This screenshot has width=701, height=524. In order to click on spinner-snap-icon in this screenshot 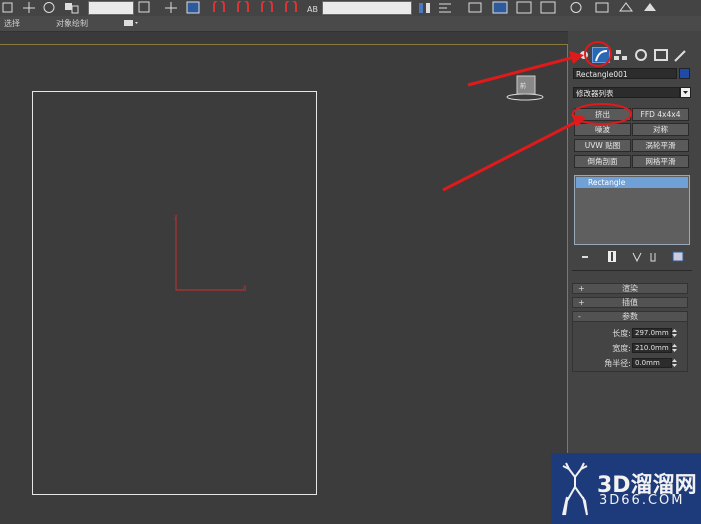, I will do `click(292, 7)`.